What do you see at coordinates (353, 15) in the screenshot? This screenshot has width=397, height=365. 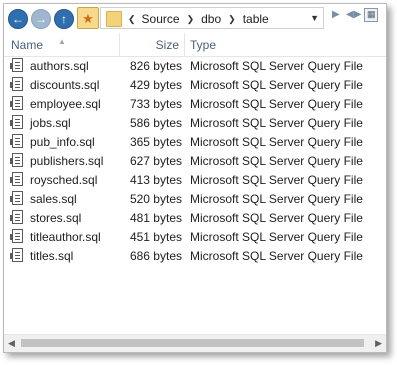 I see `split-arrows-icon: ◀▶` at bounding box center [353, 15].